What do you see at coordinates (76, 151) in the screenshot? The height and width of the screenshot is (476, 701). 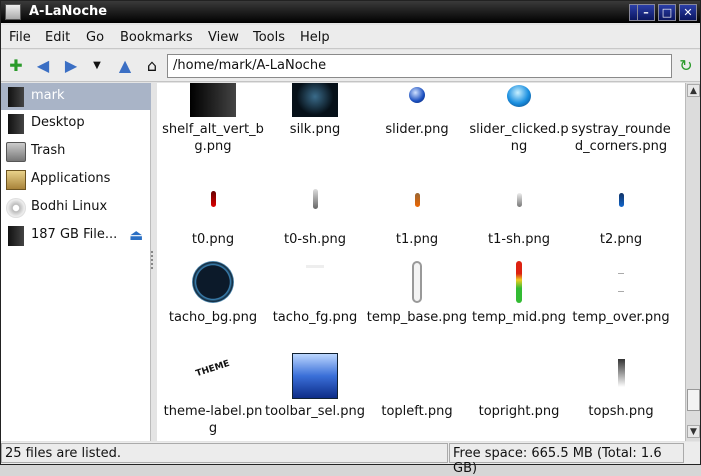 I see `sidebar-item-trash: Trash` at bounding box center [76, 151].